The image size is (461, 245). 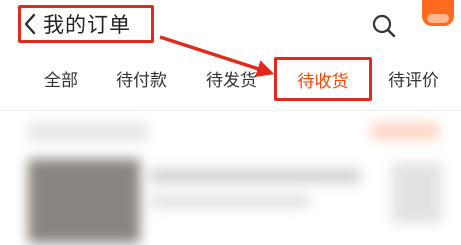 What do you see at coordinates (231, 78) in the screenshot?
I see `tab-pending-shipment: 待发货` at bounding box center [231, 78].